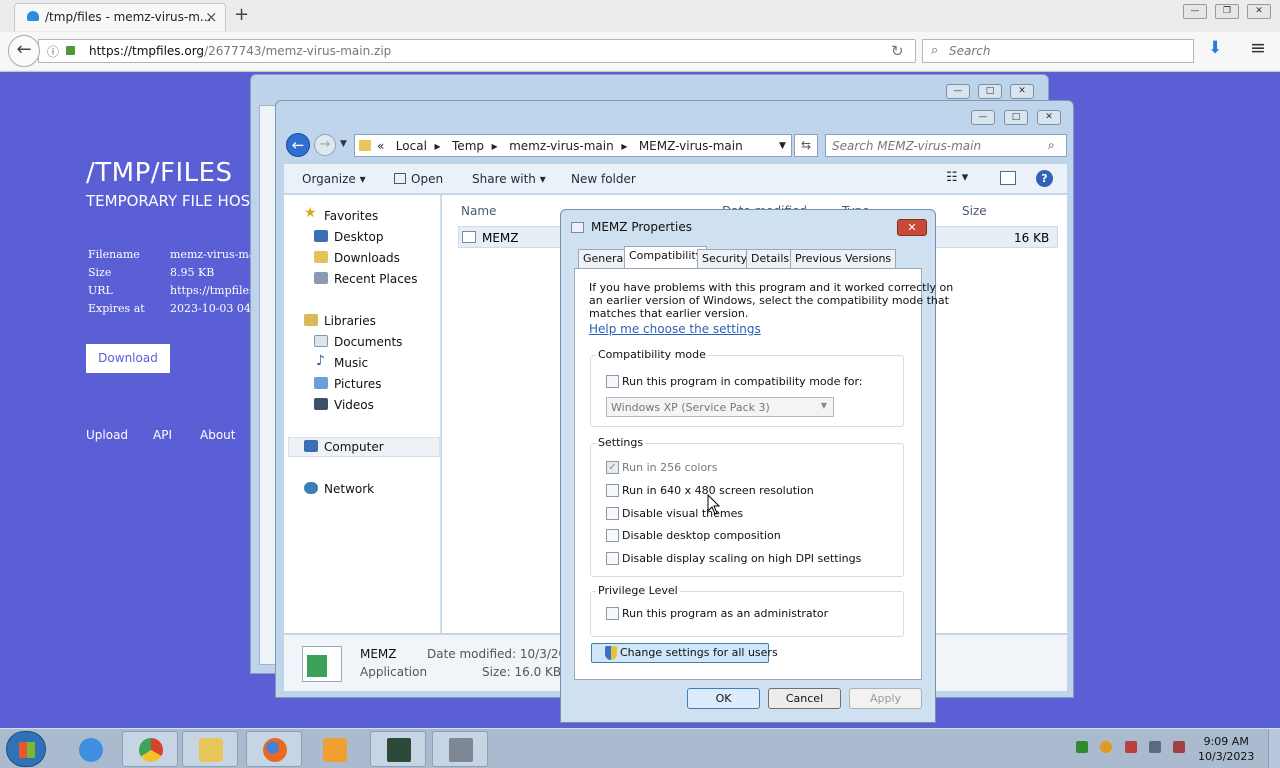 This screenshot has width=1280, height=768. What do you see at coordinates (1082, 747) in the screenshot?
I see `tray-app-icon` at bounding box center [1082, 747].